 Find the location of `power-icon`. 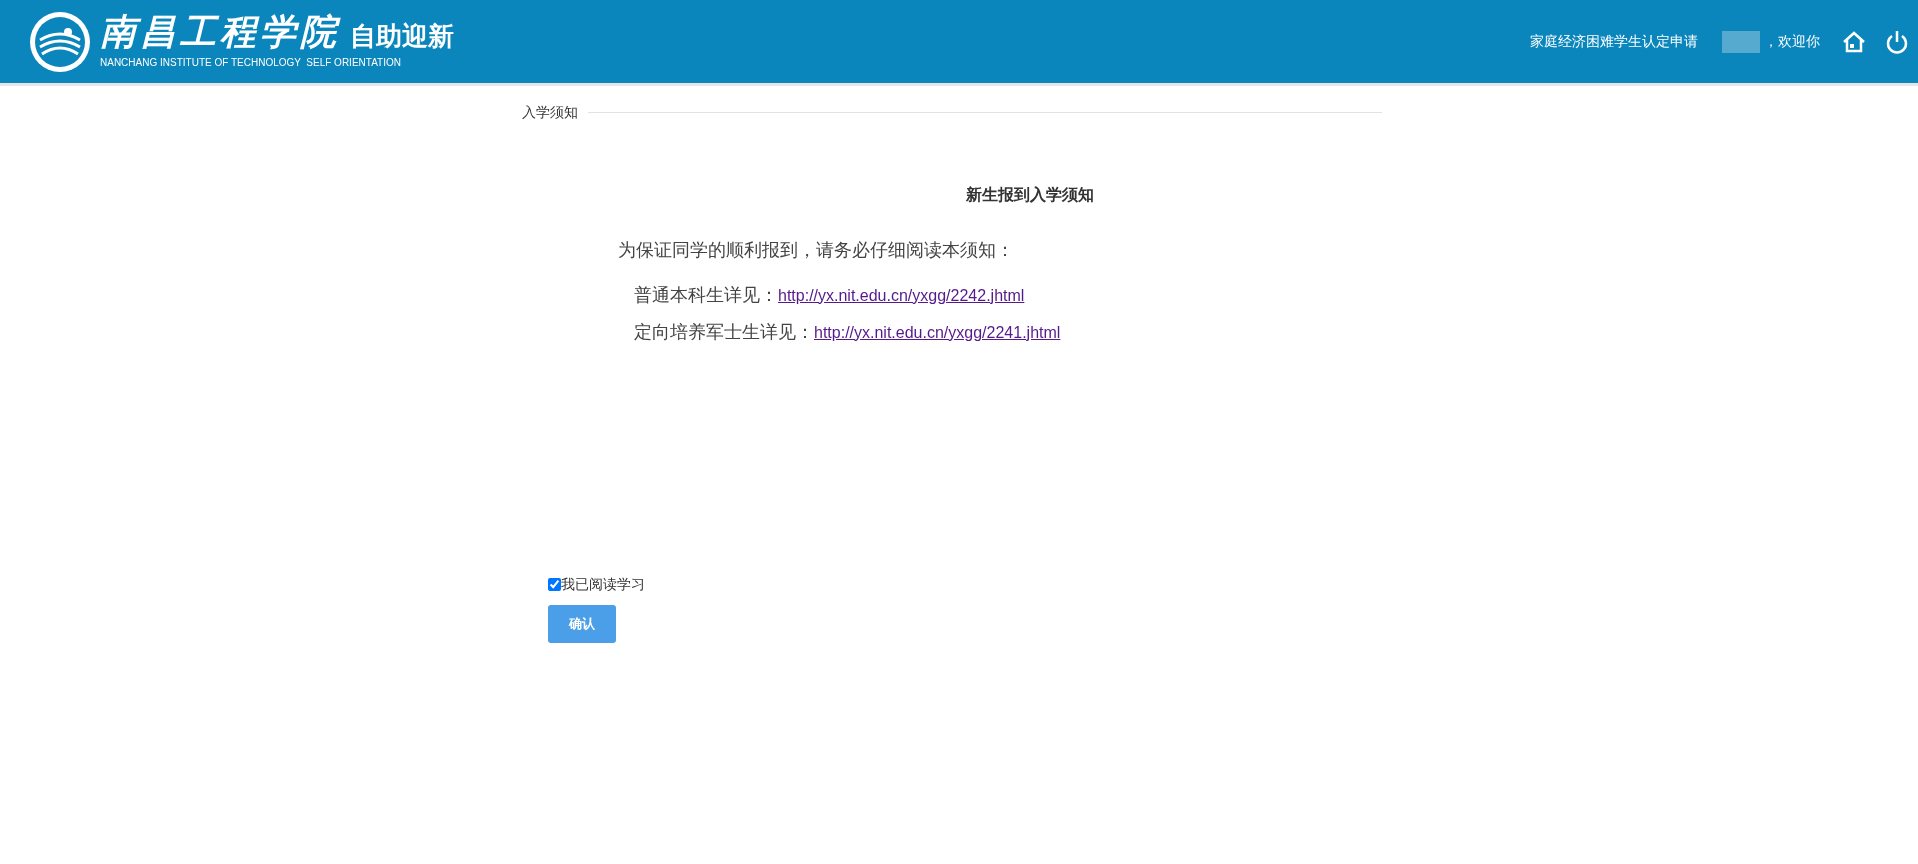

power-icon is located at coordinates (1897, 41).